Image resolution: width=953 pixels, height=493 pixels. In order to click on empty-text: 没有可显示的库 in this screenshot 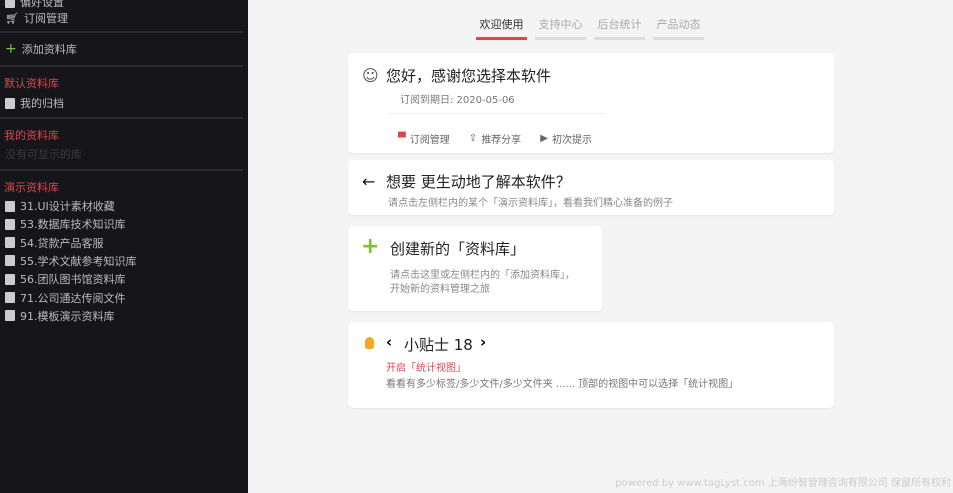, I will do `click(43, 154)`.